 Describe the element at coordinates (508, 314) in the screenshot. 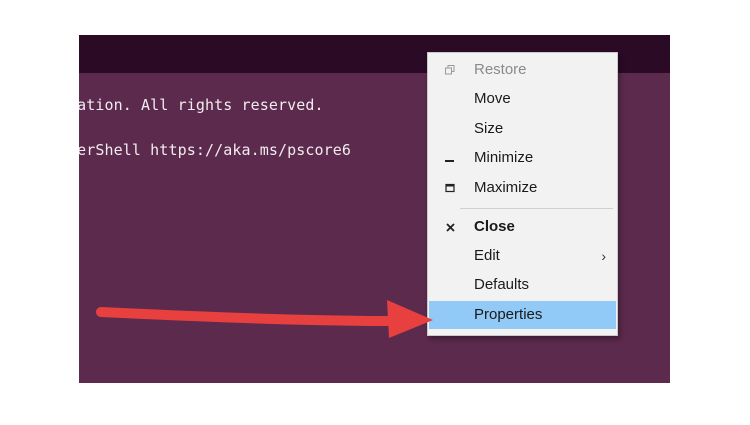

I see `menu-item-label: Properties` at that location.